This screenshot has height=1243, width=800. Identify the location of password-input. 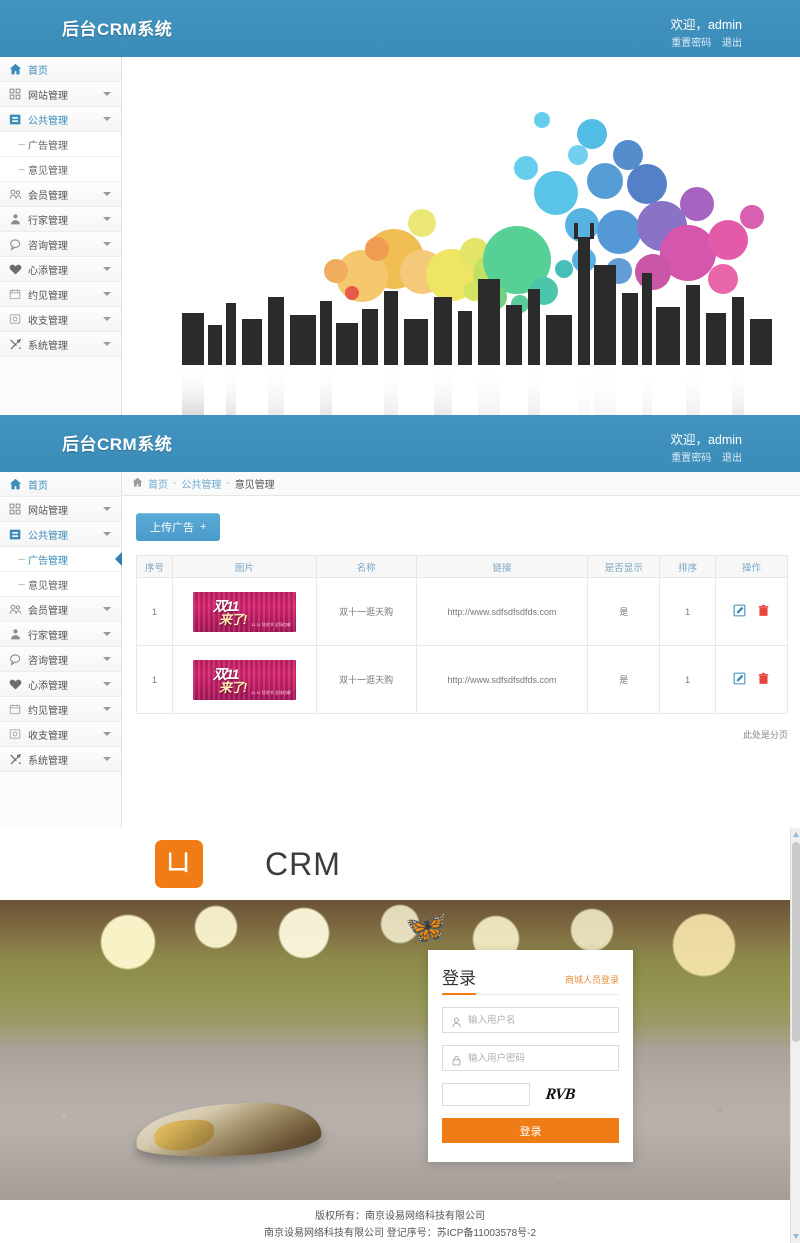
(539, 1058).